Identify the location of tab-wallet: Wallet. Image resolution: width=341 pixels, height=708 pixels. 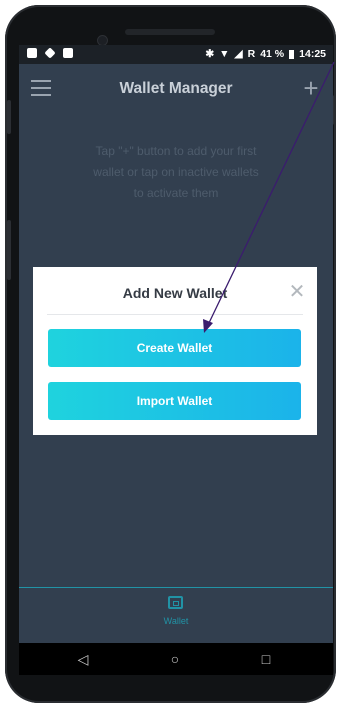
(176, 616).